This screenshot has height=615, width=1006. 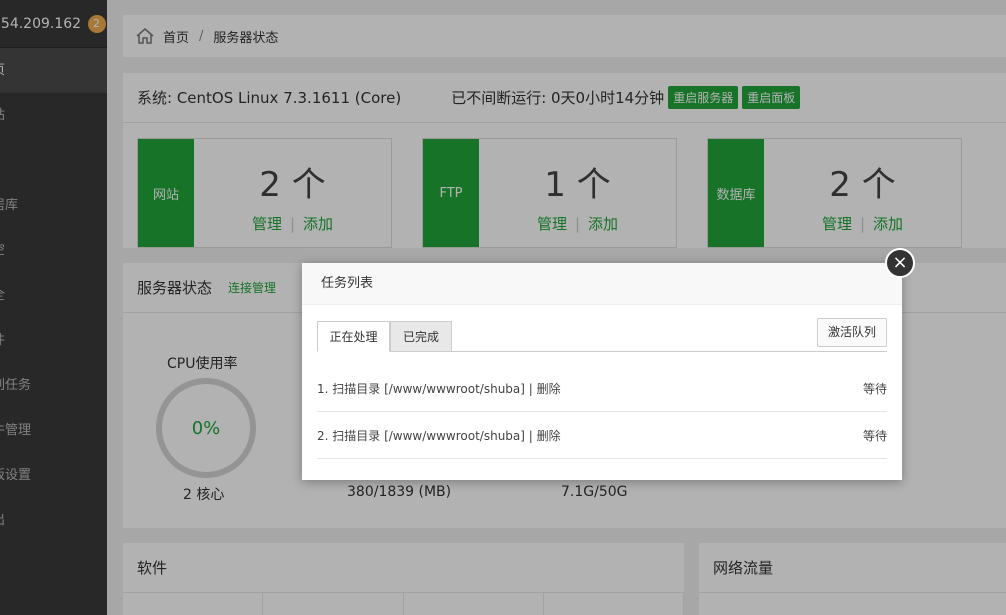 I want to click on modal-title: 任务列表, so click(x=602, y=284).